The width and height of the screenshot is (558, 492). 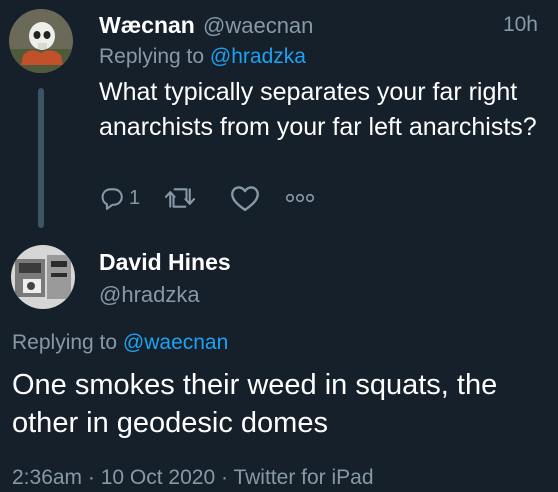 I want to click on reply-action: 1, so click(x=119, y=198).